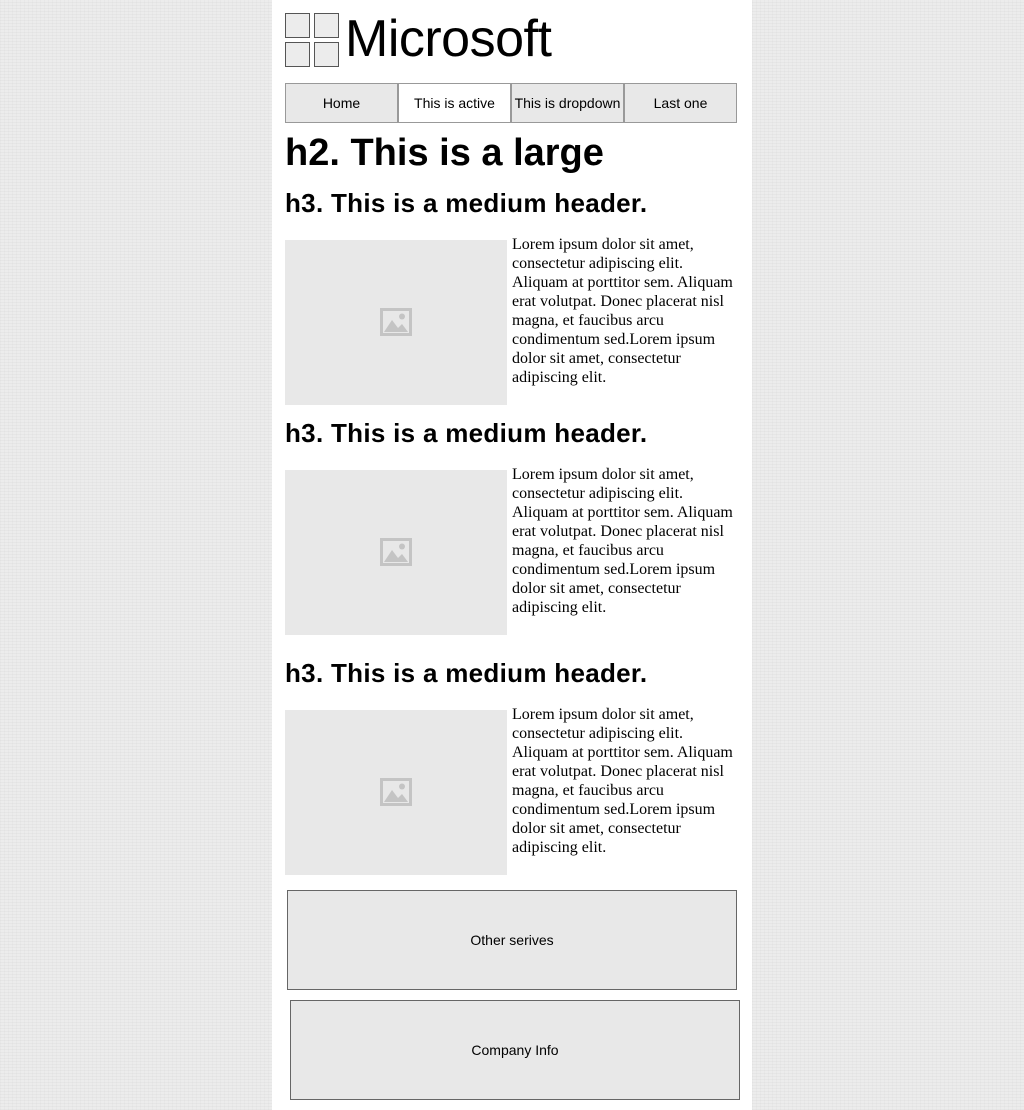  What do you see at coordinates (515, 1050) in the screenshot?
I see `company-info-box: Company Info` at bounding box center [515, 1050].